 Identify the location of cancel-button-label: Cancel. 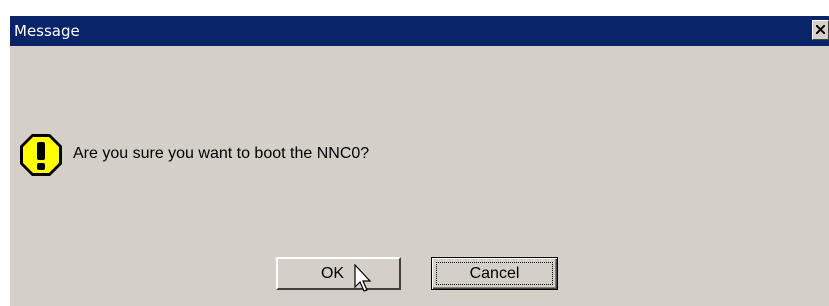
(494, 273).